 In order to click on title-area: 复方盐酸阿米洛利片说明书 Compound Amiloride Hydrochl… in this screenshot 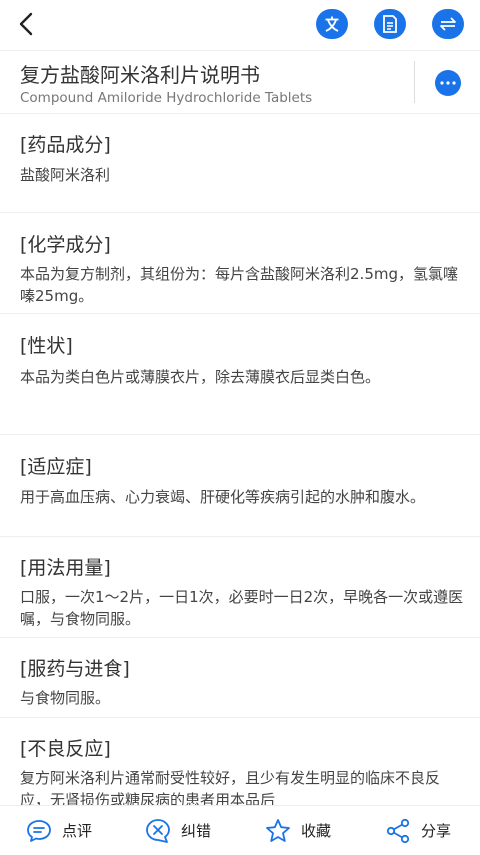, I will do `click(240, 82)`.